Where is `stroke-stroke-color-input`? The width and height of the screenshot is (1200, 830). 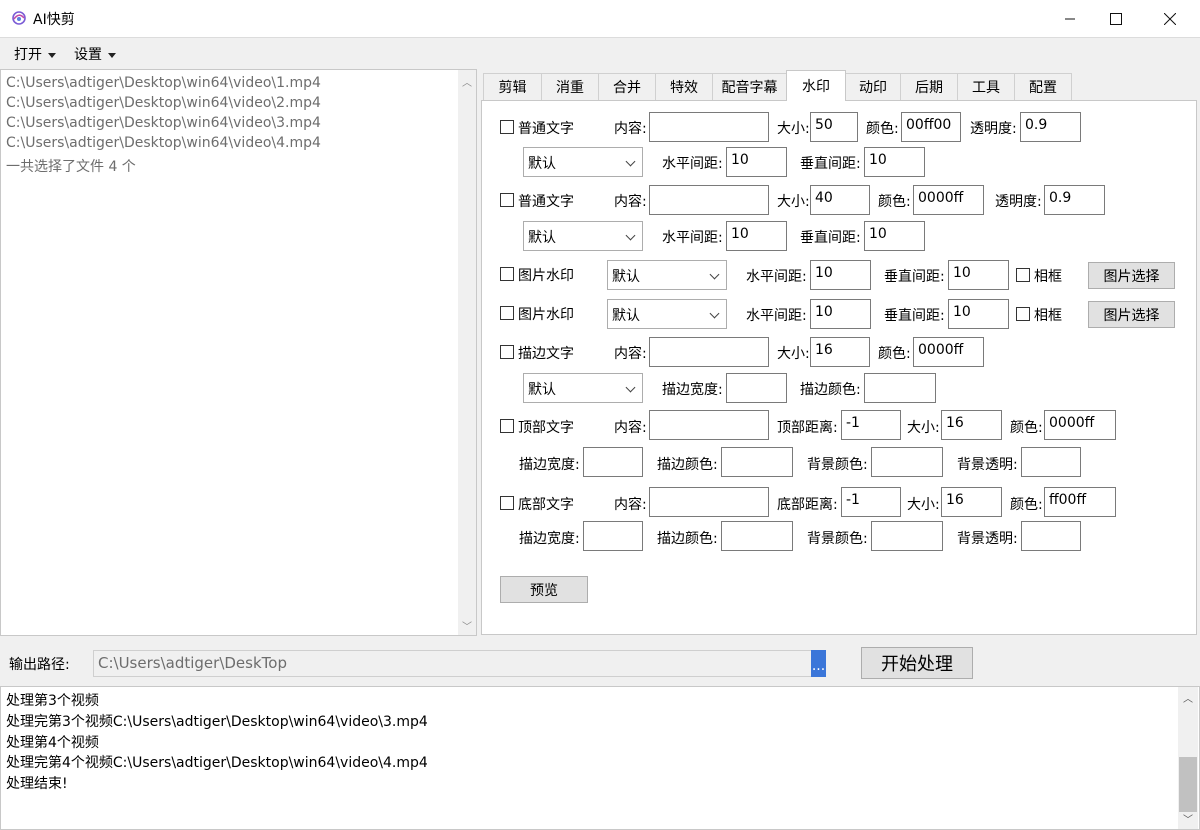
stroke-stroke-color-input is located at coordinates (900, 388).